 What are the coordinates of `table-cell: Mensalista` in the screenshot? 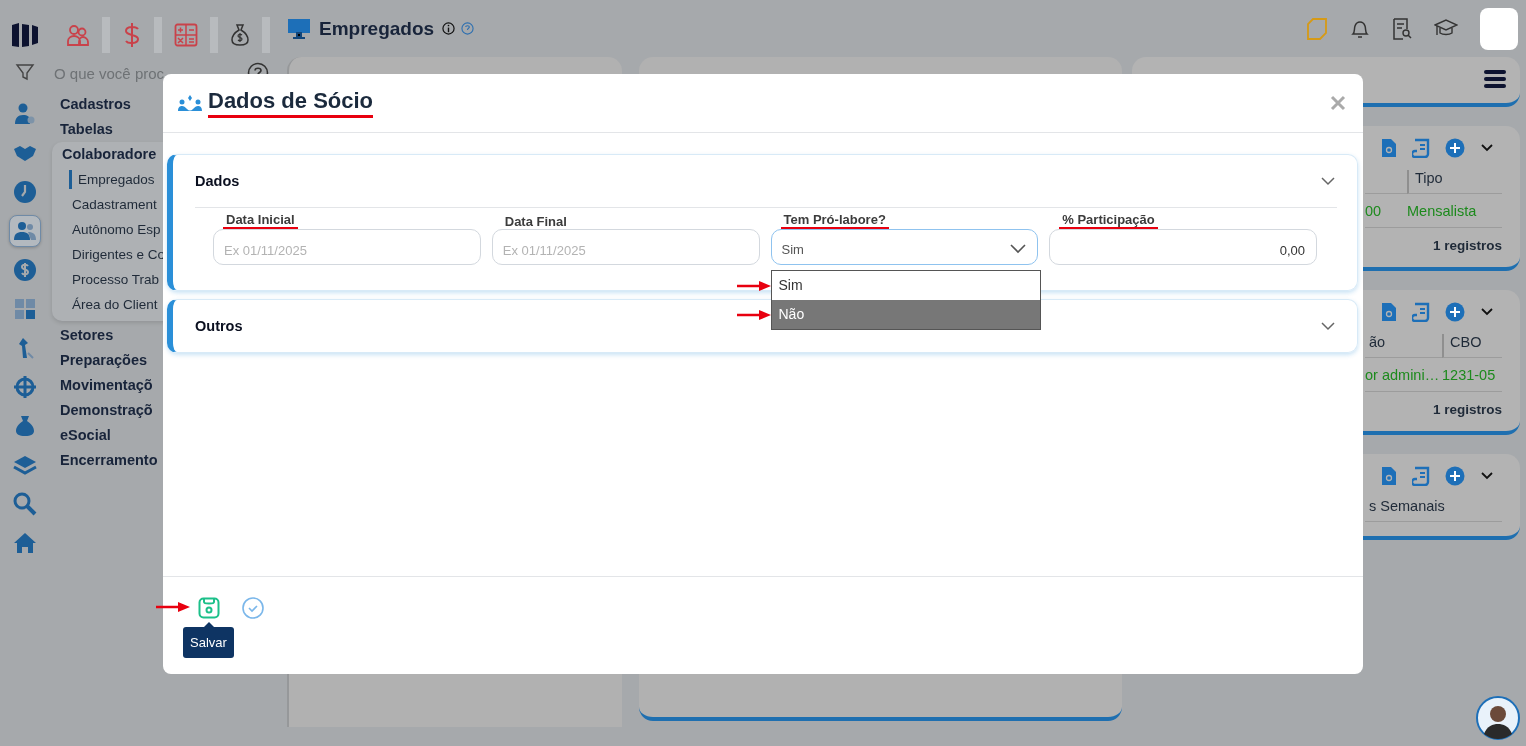 It's located at (1454, 211).